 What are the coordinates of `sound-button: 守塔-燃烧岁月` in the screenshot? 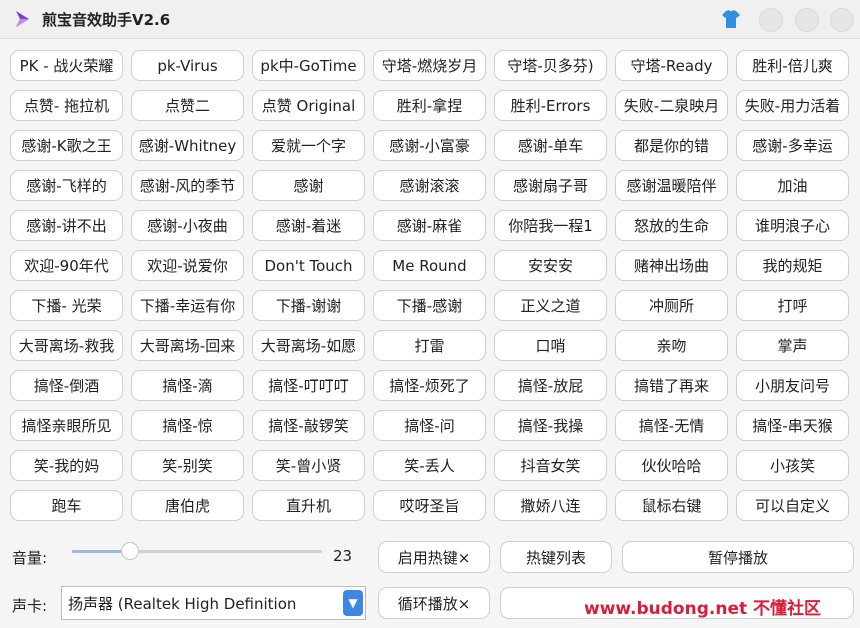 It's located at (429, 65).